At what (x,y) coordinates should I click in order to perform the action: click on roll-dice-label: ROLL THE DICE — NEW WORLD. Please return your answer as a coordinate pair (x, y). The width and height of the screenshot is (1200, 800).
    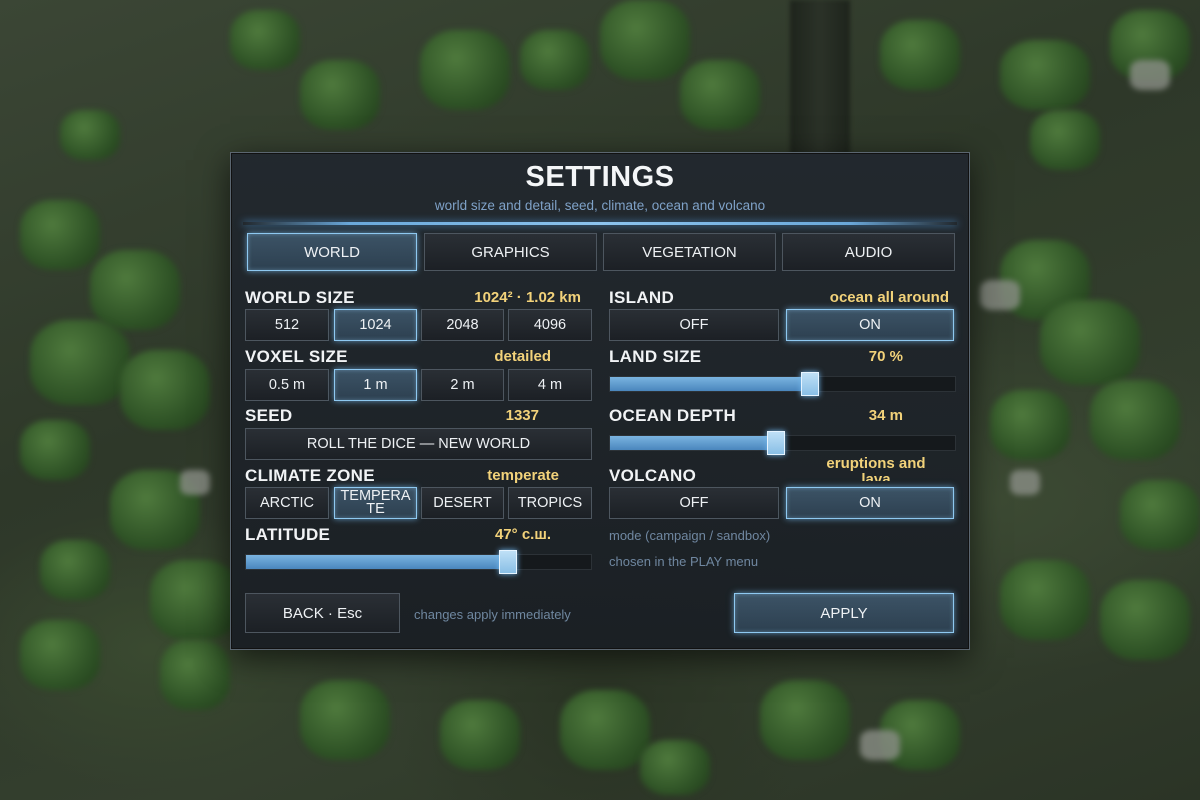
    Looking at the image, I should click on (418, 443).